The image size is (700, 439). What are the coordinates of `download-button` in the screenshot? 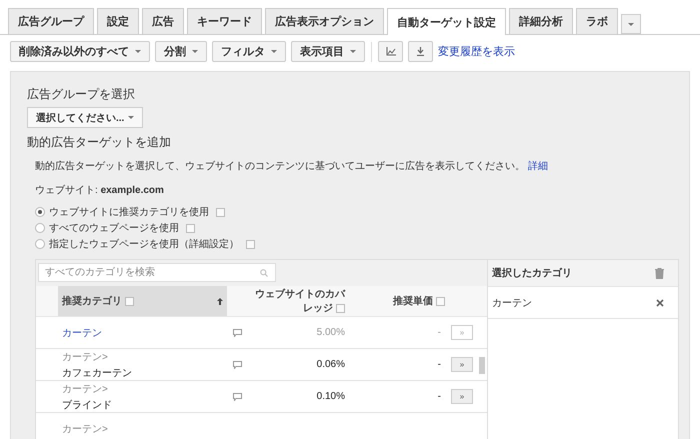 It's located at (420, 51).